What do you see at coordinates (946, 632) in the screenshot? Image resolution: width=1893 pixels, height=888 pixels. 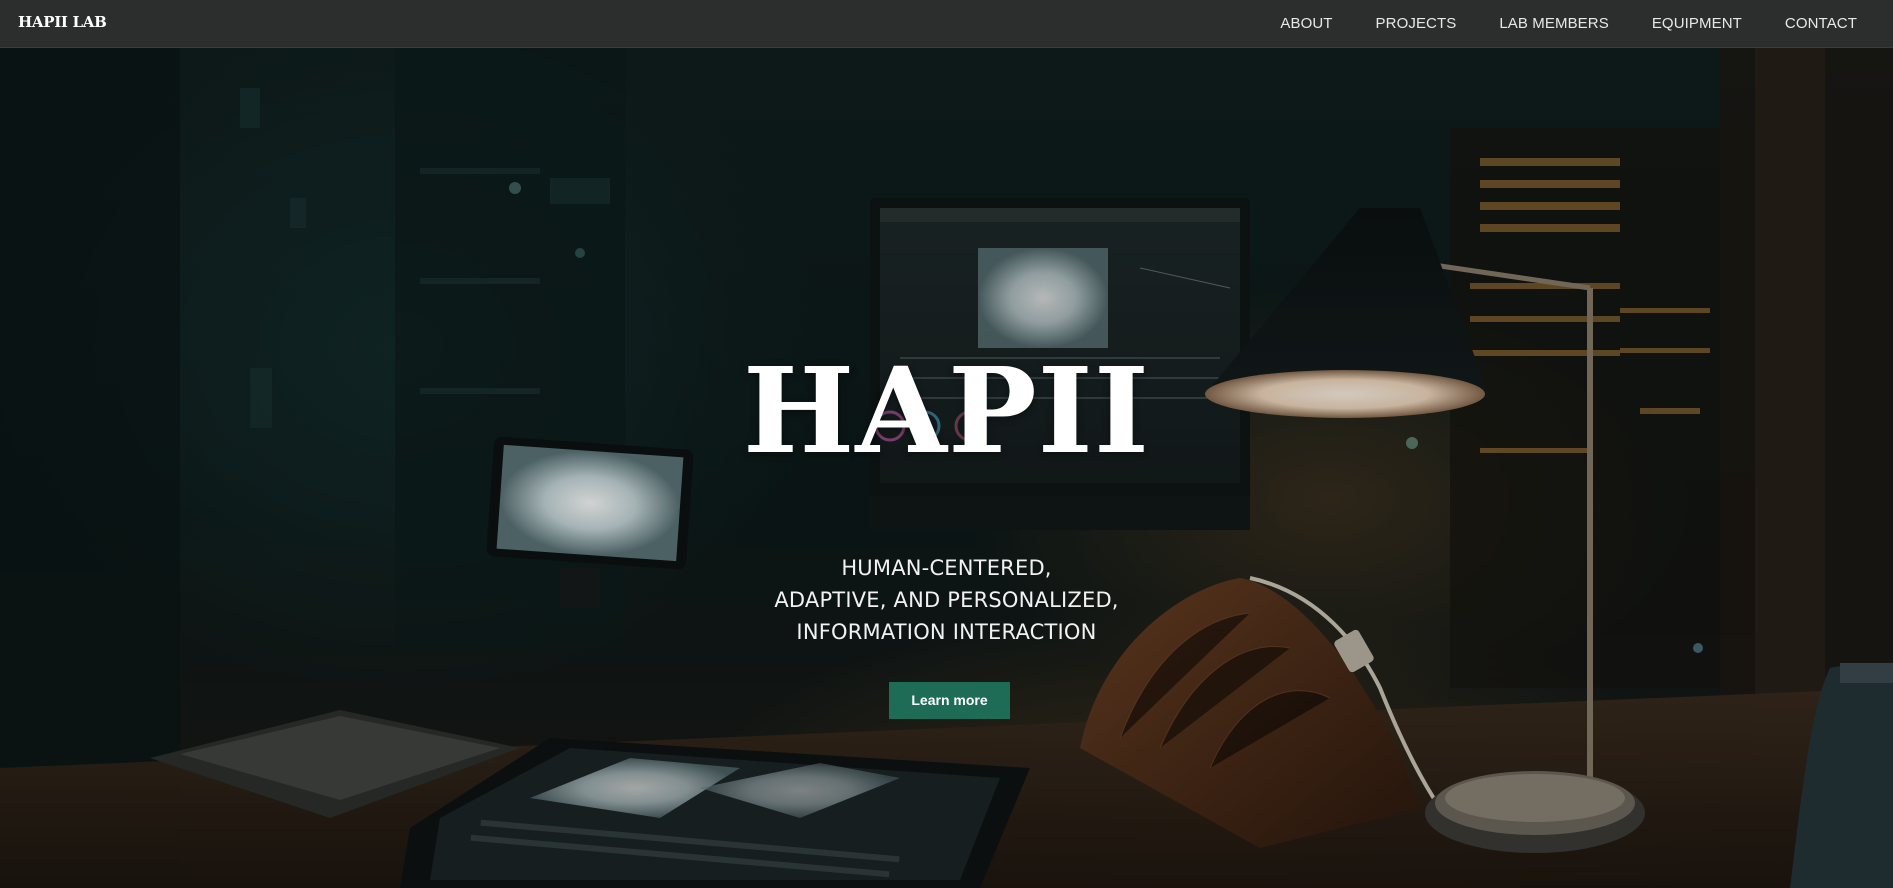 I see `hero-subtitle-line-3: INFORMATION INTERACTION` at bounding box center [946, 632].